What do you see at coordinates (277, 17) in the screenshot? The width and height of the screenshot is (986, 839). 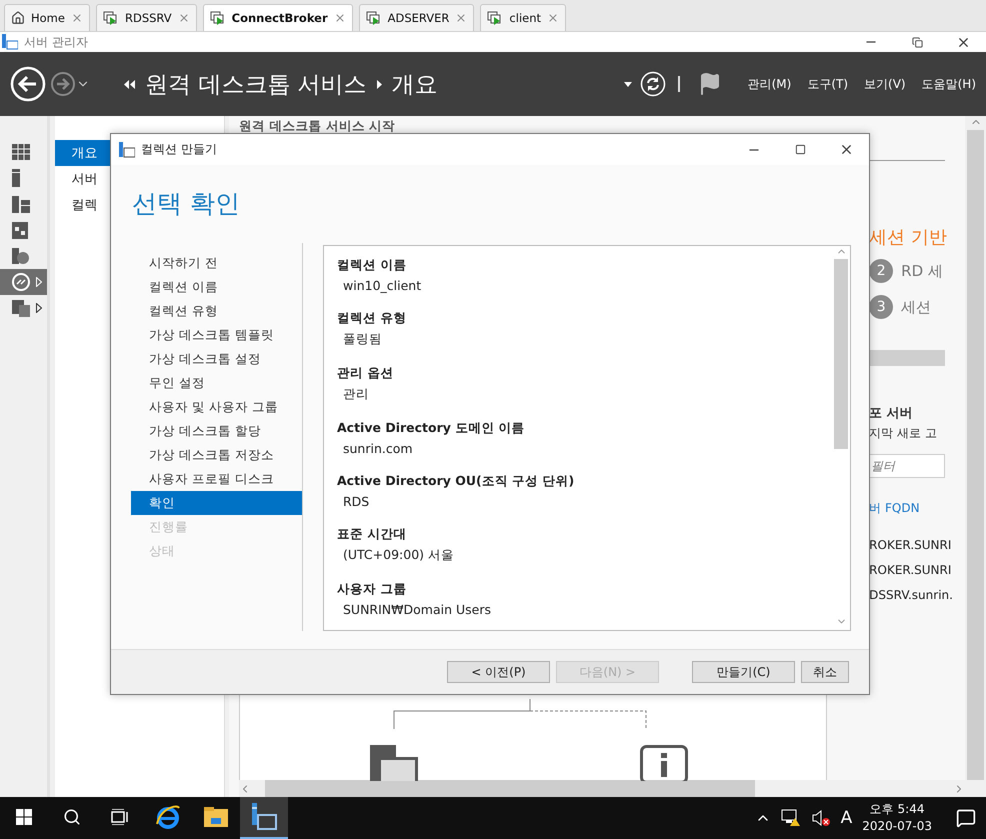 I see `browser-tab: ConnectBroker` at bounding box center [277, 17].